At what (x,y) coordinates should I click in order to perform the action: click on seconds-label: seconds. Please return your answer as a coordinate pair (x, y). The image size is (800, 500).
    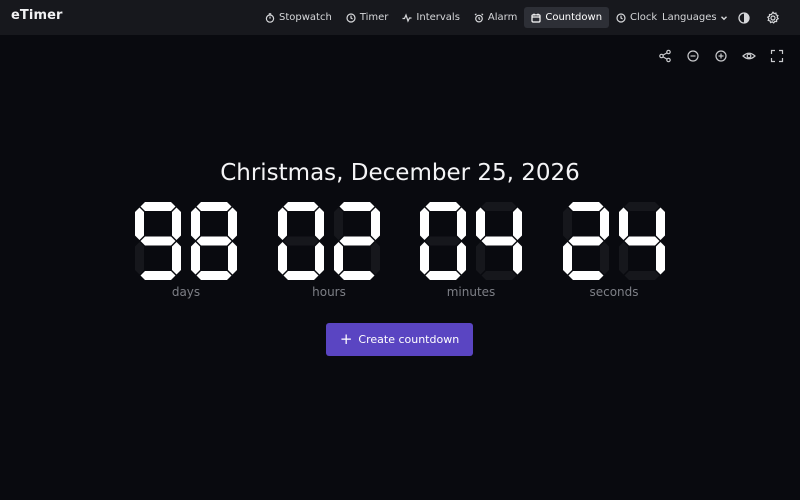
    Looking at the image, I should click on (614, 292).